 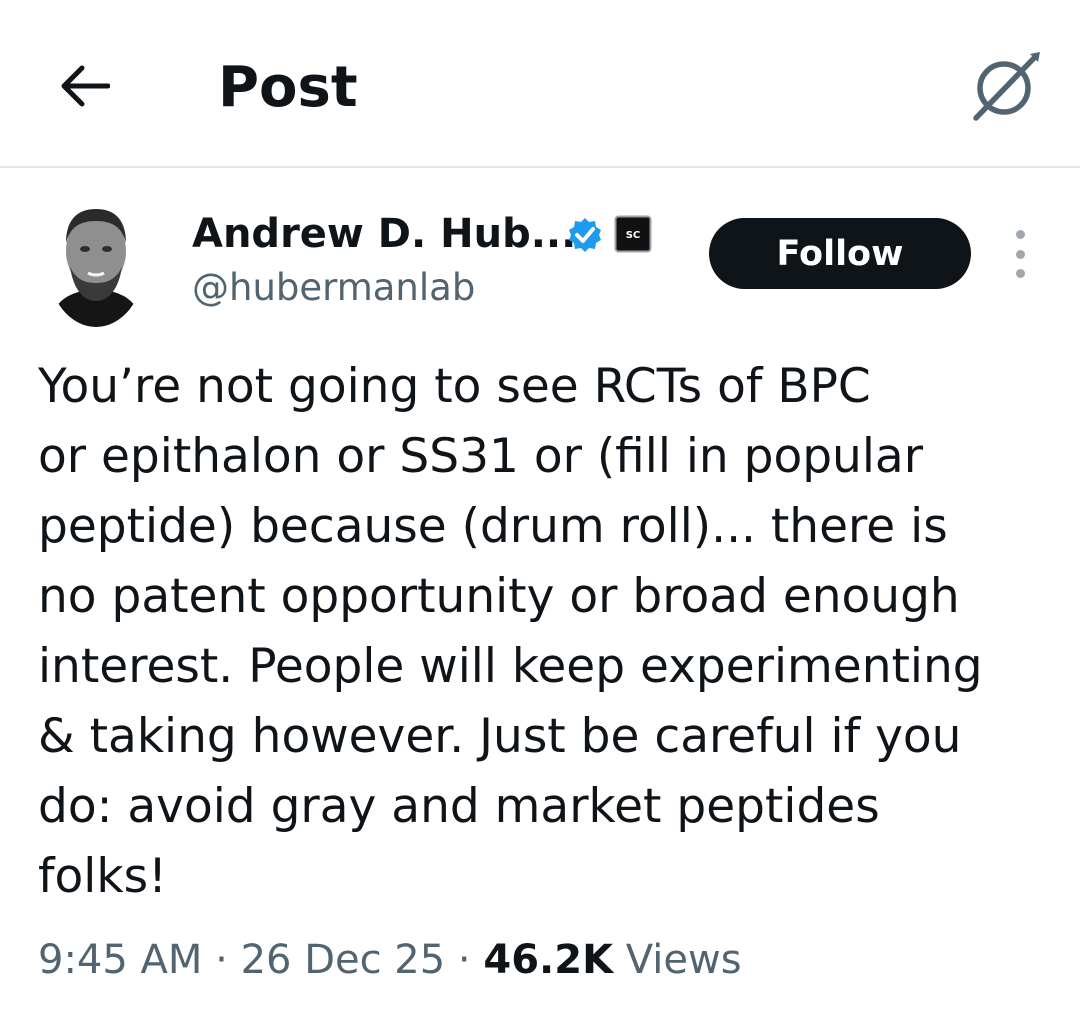 I want to click on post-meta: 9:45 AM · 26 Dec 25 · 46.2K Views, so click(x=390, y=960).